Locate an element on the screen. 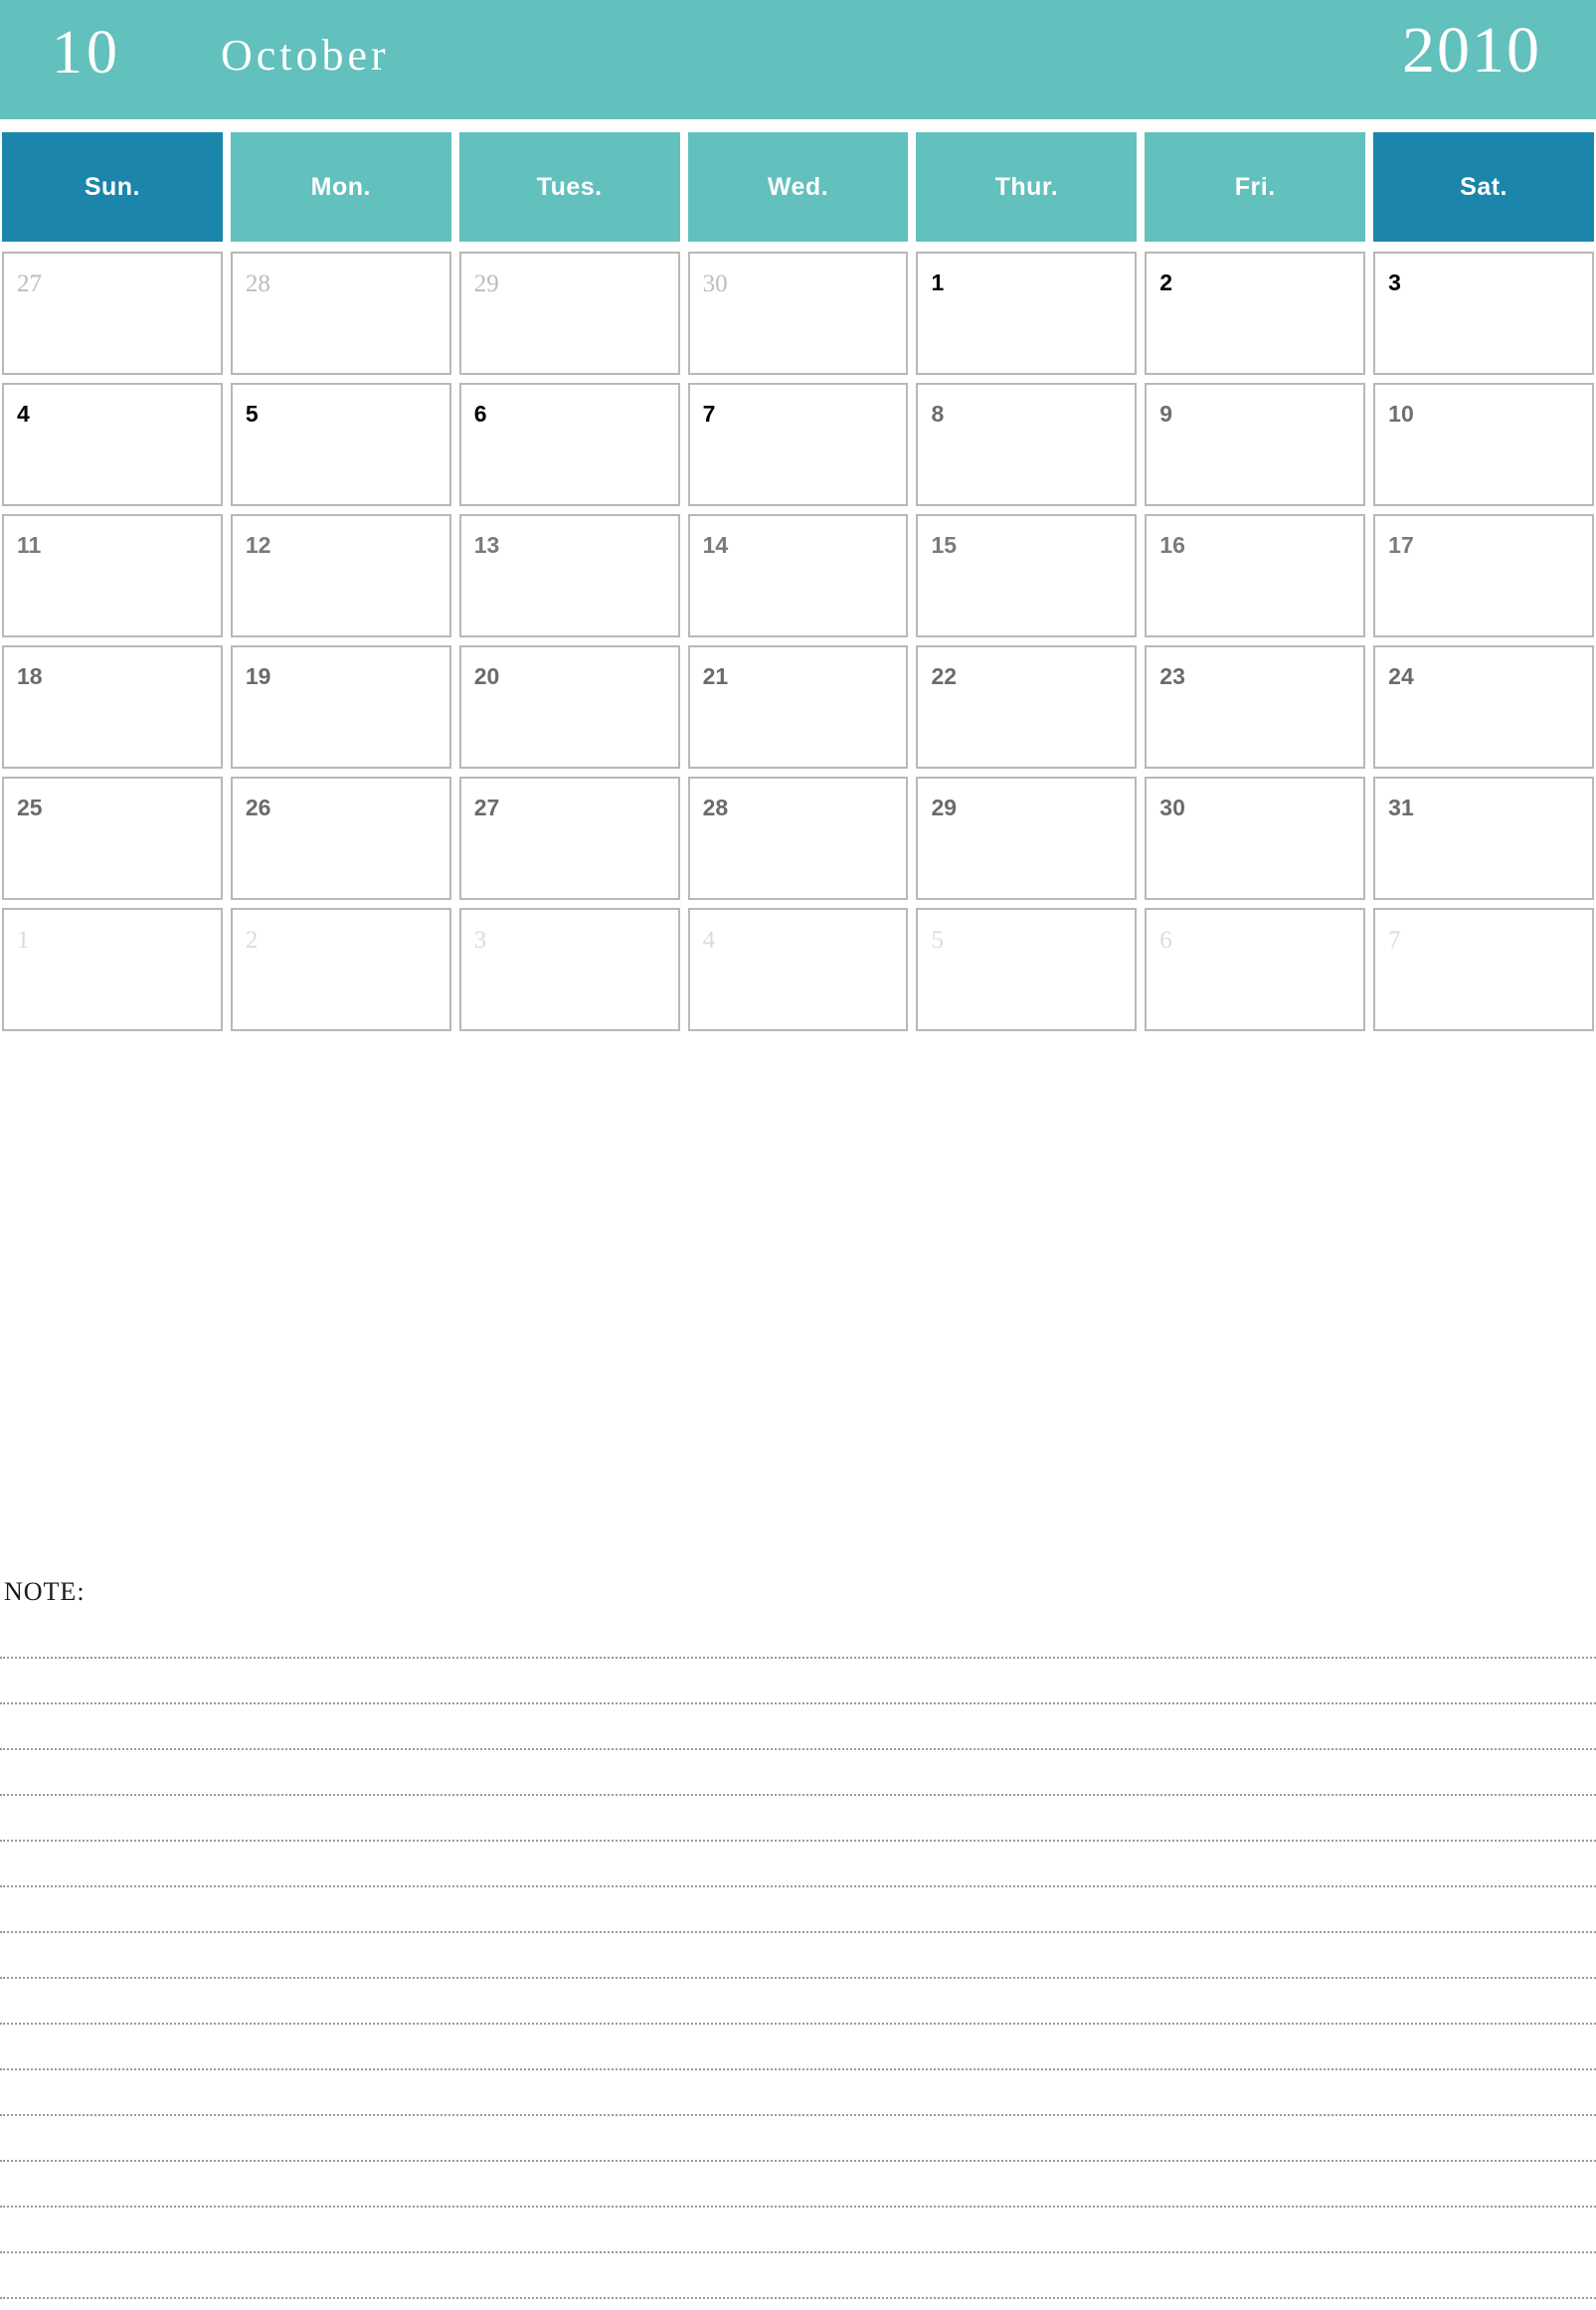 The image size is (1596, 2310). date-cell: 11 is located at coordinates (113, 575).